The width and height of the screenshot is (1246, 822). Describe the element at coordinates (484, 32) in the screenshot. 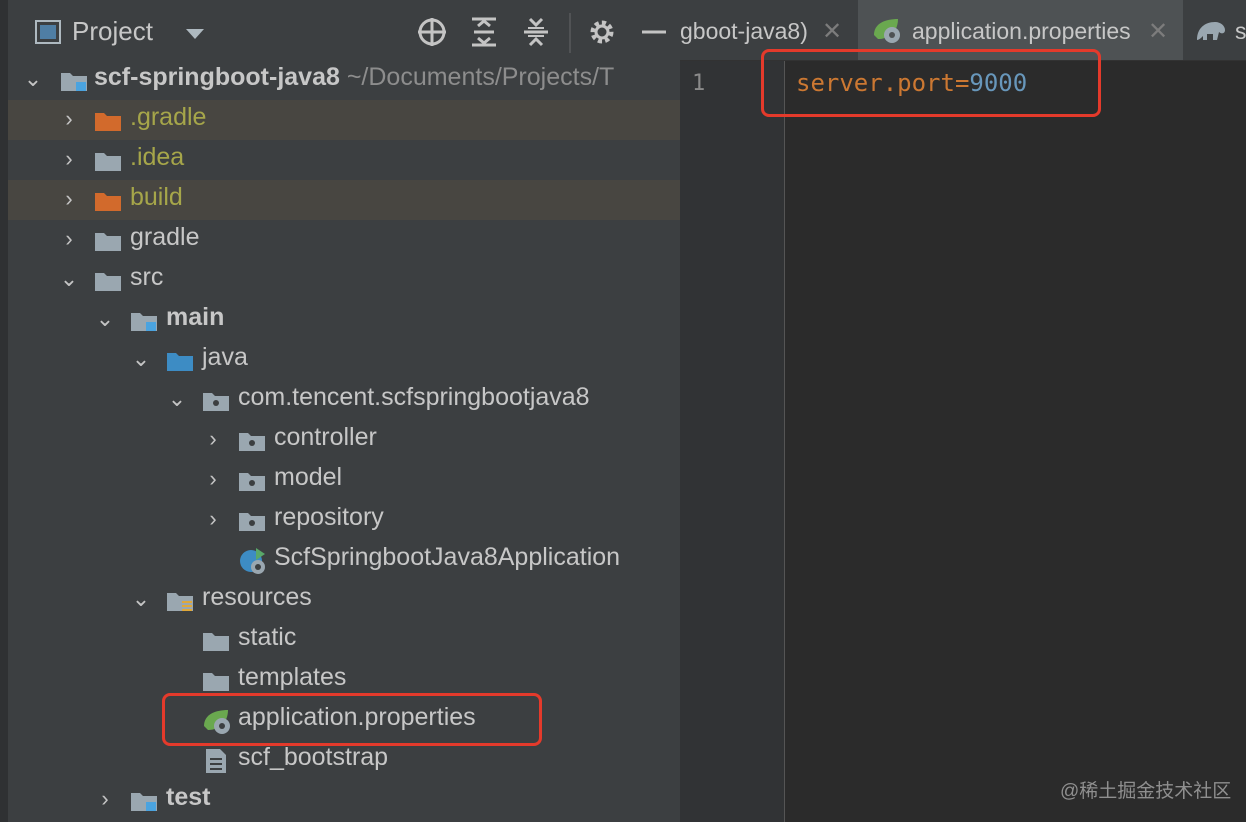

I see `expand-all-icon` at that location.